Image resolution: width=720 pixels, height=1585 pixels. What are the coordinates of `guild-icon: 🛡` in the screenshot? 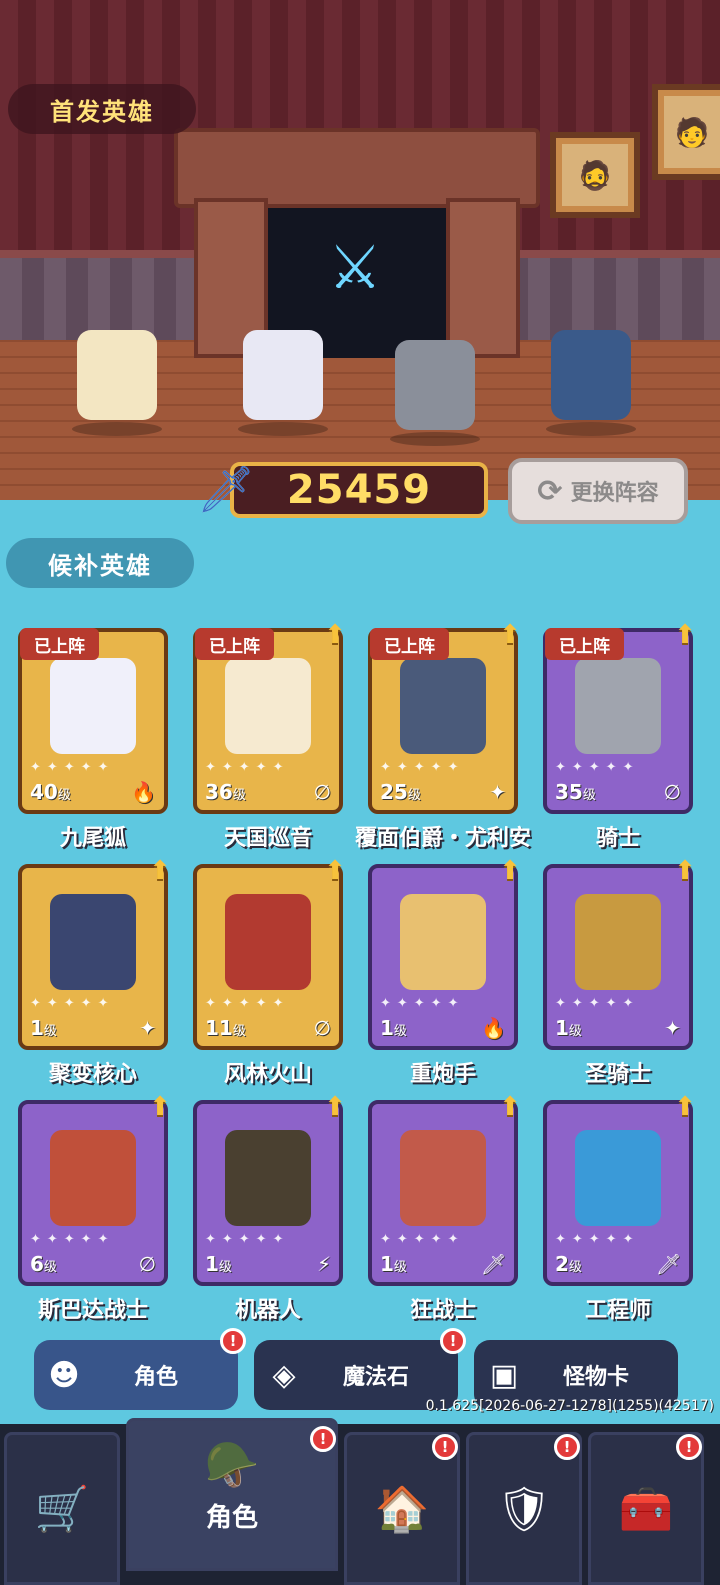 It's located at (524, 1509).